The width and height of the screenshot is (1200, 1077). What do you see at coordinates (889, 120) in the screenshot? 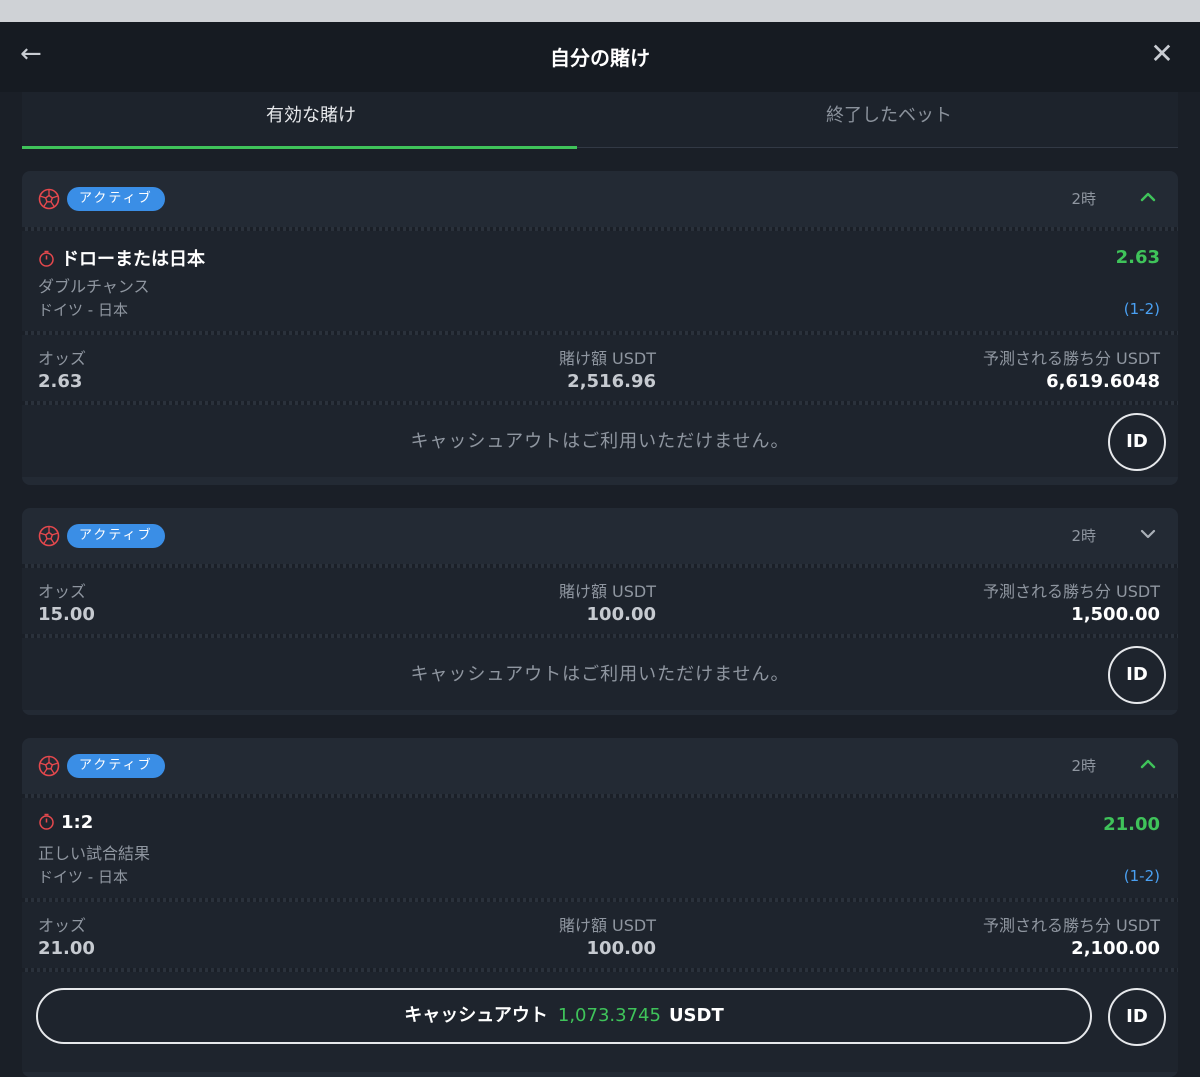
I see `tab-settled-bets: 終了したベット` at bounding box center [889, 120].